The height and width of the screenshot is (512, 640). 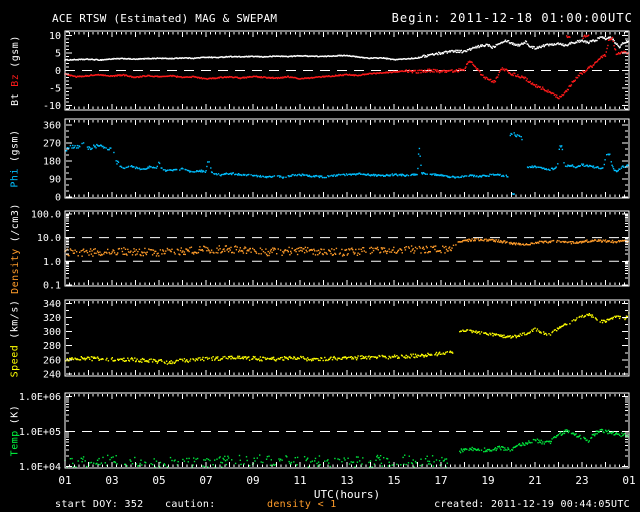 What do you see at coordinates (55, 88) in the screenshot?
I see `y-tick-label: -5` at bounding box center [55, 88].